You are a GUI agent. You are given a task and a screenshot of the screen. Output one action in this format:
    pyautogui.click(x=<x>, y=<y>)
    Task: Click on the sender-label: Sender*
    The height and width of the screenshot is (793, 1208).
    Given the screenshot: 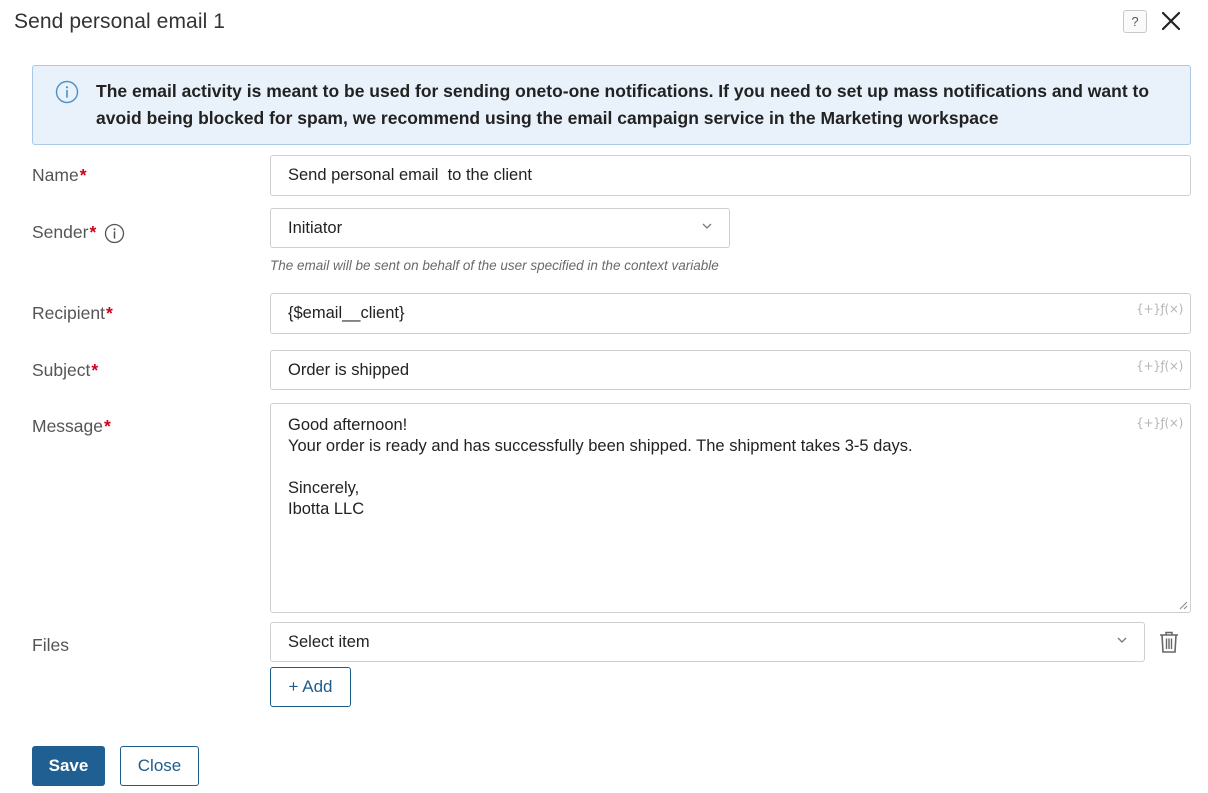 What is the action you would take?
    pyautogui.click(x=64, y=232)
    